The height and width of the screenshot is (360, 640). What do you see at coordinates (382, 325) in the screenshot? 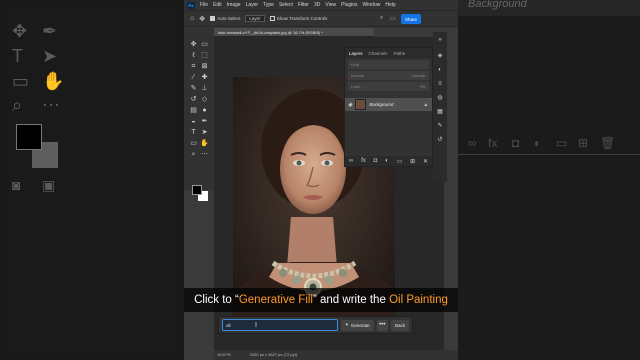
I see `more-options-button: •••` at bounding box center [382, 325].